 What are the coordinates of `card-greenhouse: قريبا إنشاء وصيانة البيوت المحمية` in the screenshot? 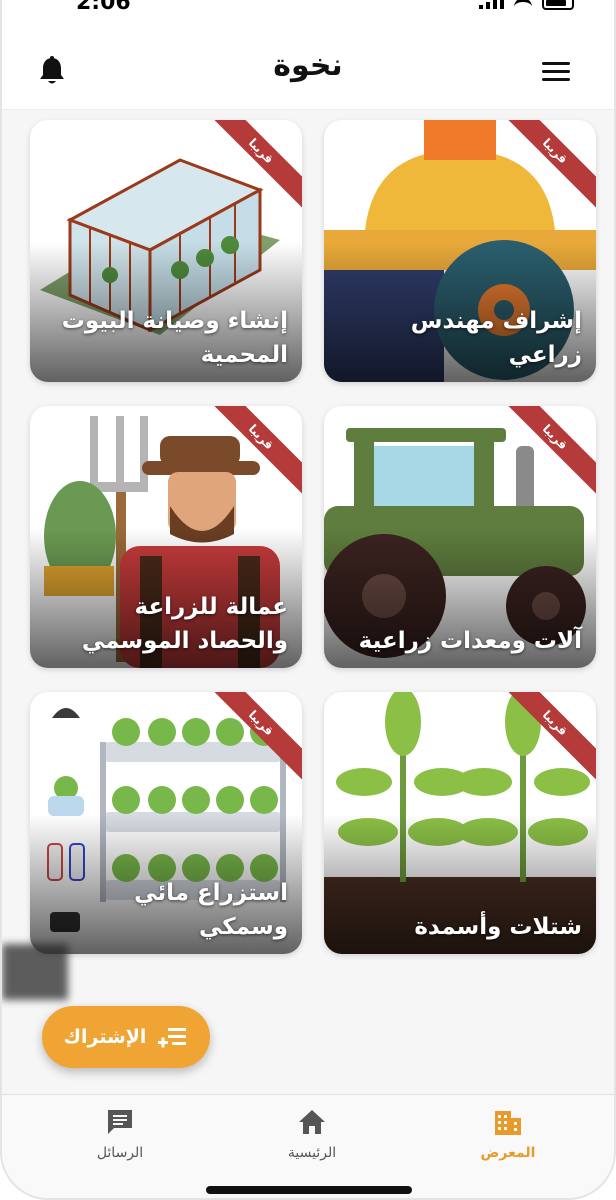 It's located at (166, 251).